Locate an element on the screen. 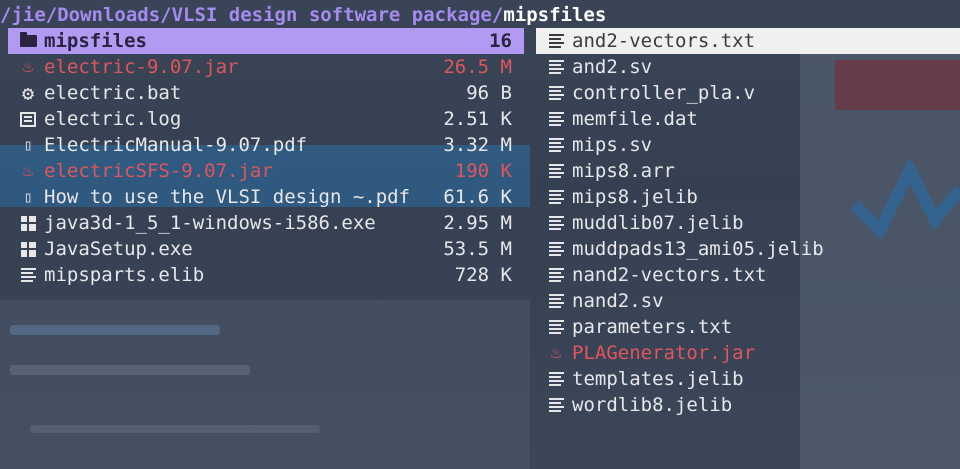 This screenshot has height=469, width=960. file-row: wordlib8.jelib is located at coordinates (748, 405).